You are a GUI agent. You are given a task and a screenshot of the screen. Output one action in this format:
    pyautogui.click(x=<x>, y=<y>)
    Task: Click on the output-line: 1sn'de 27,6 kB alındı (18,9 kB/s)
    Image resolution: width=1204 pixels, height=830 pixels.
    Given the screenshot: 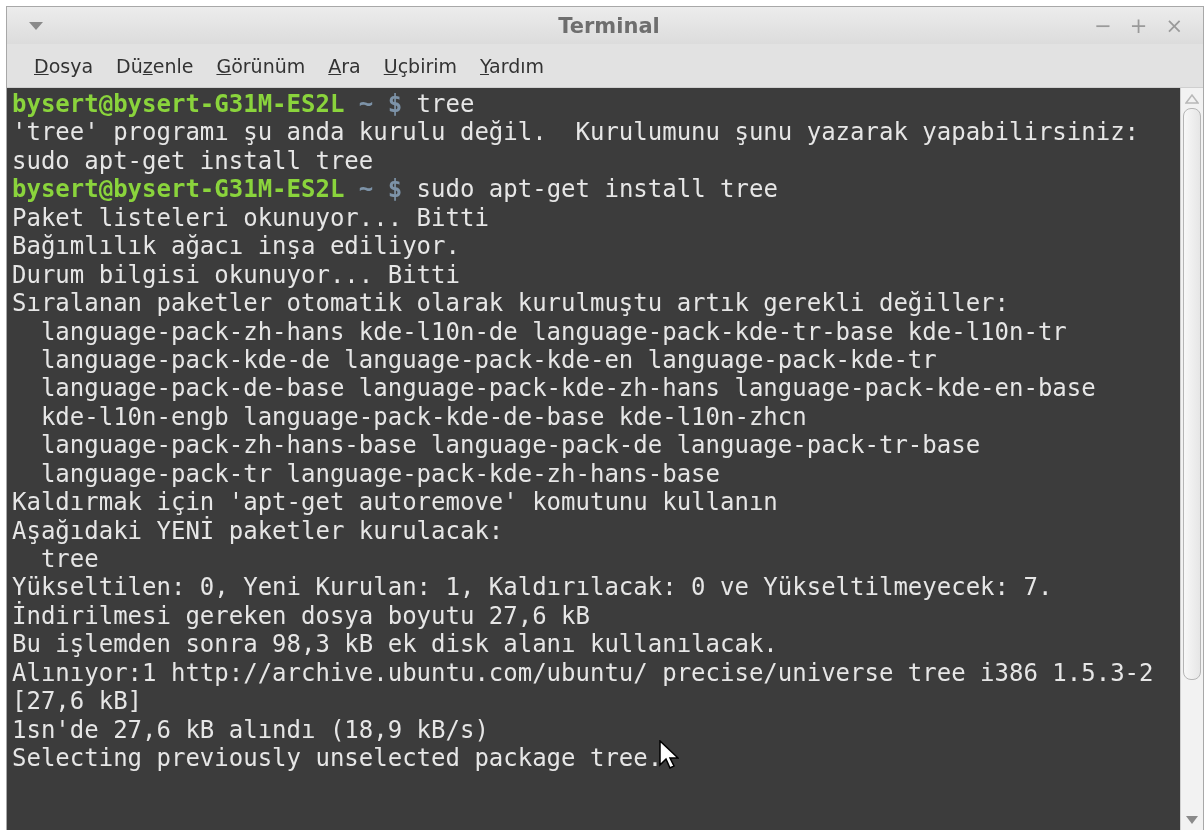 What is the action you would take?
    pyautogui.click(x=250, y=729)
    